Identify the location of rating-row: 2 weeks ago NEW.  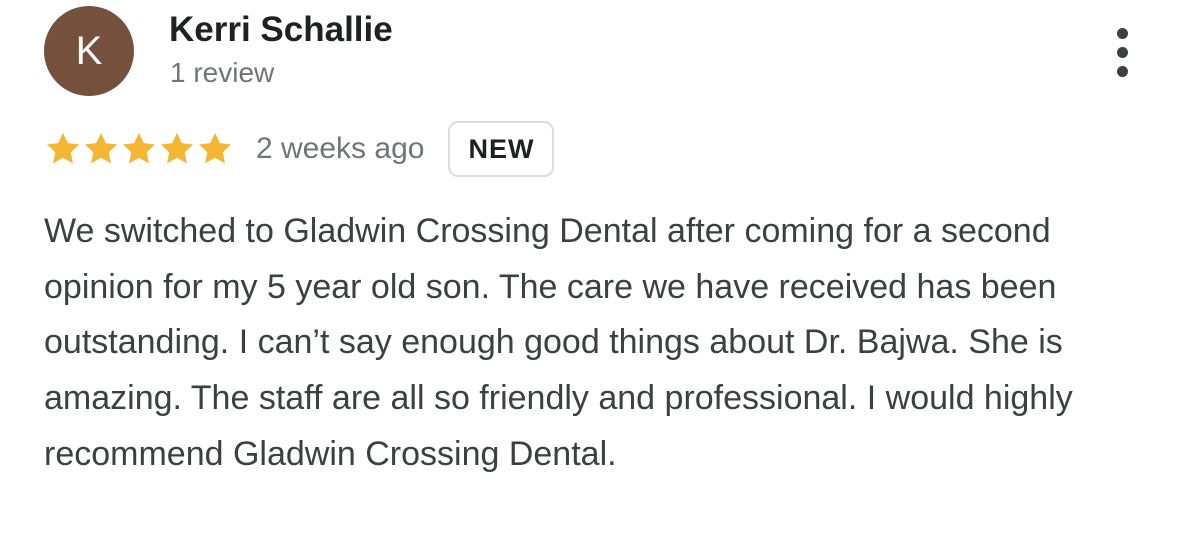
(299, 149).